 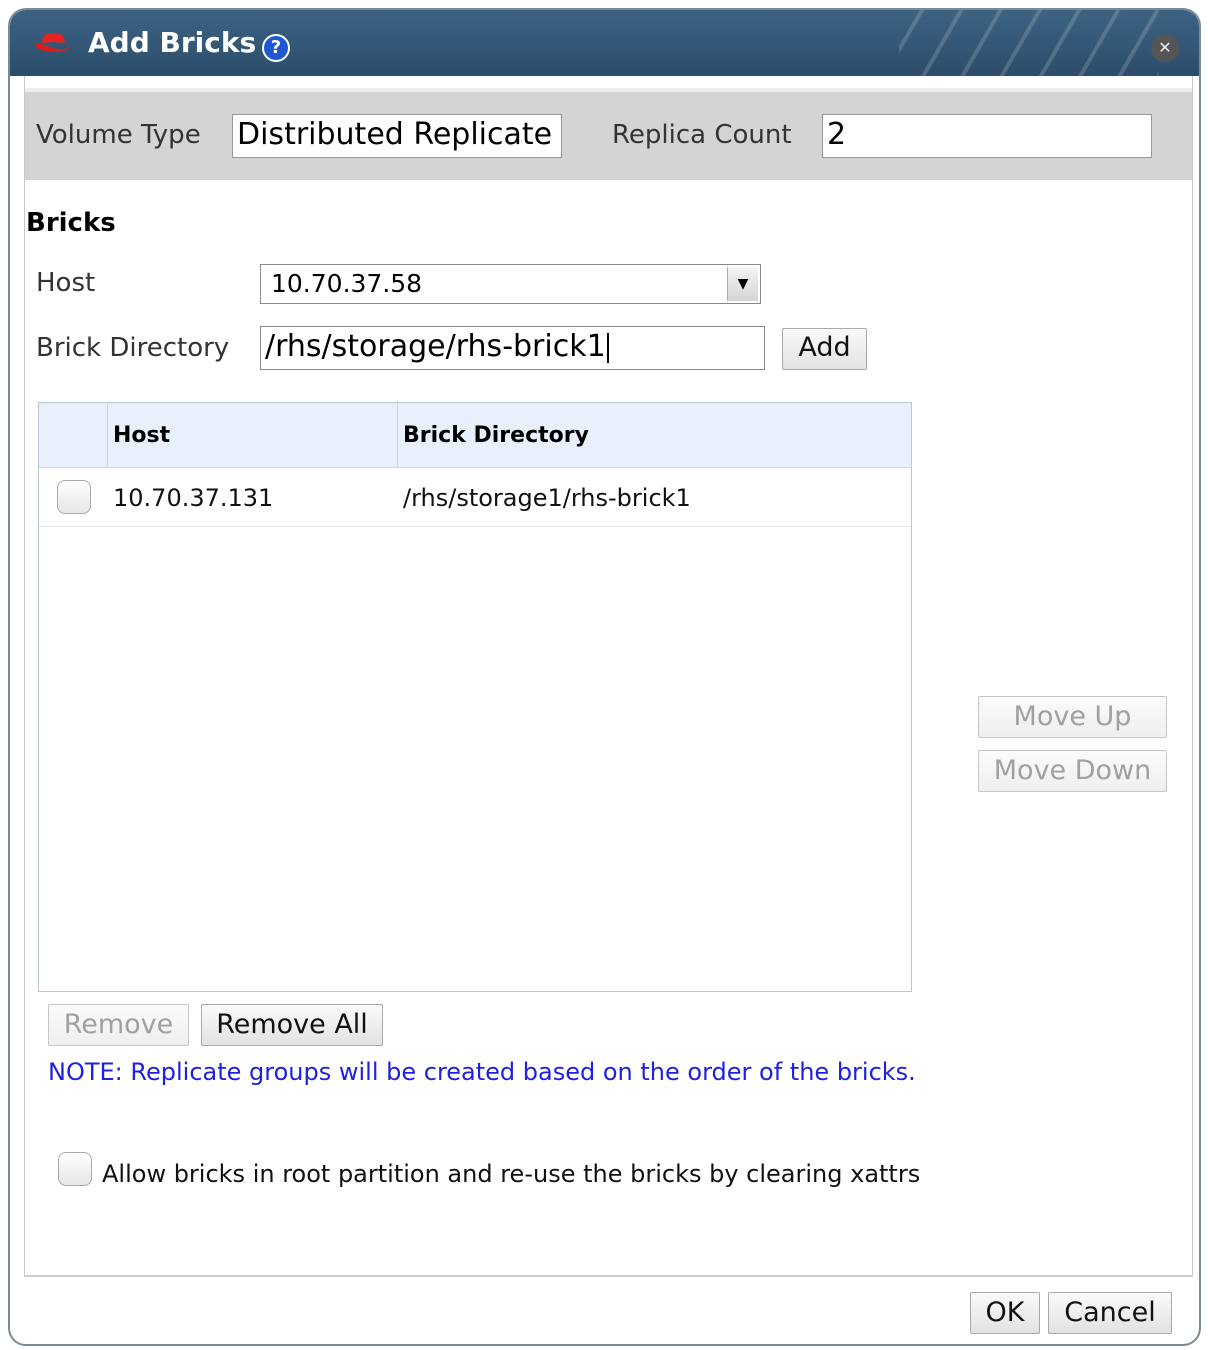 I want to click on redhat-logo-icon, so click(x=53, y=42).